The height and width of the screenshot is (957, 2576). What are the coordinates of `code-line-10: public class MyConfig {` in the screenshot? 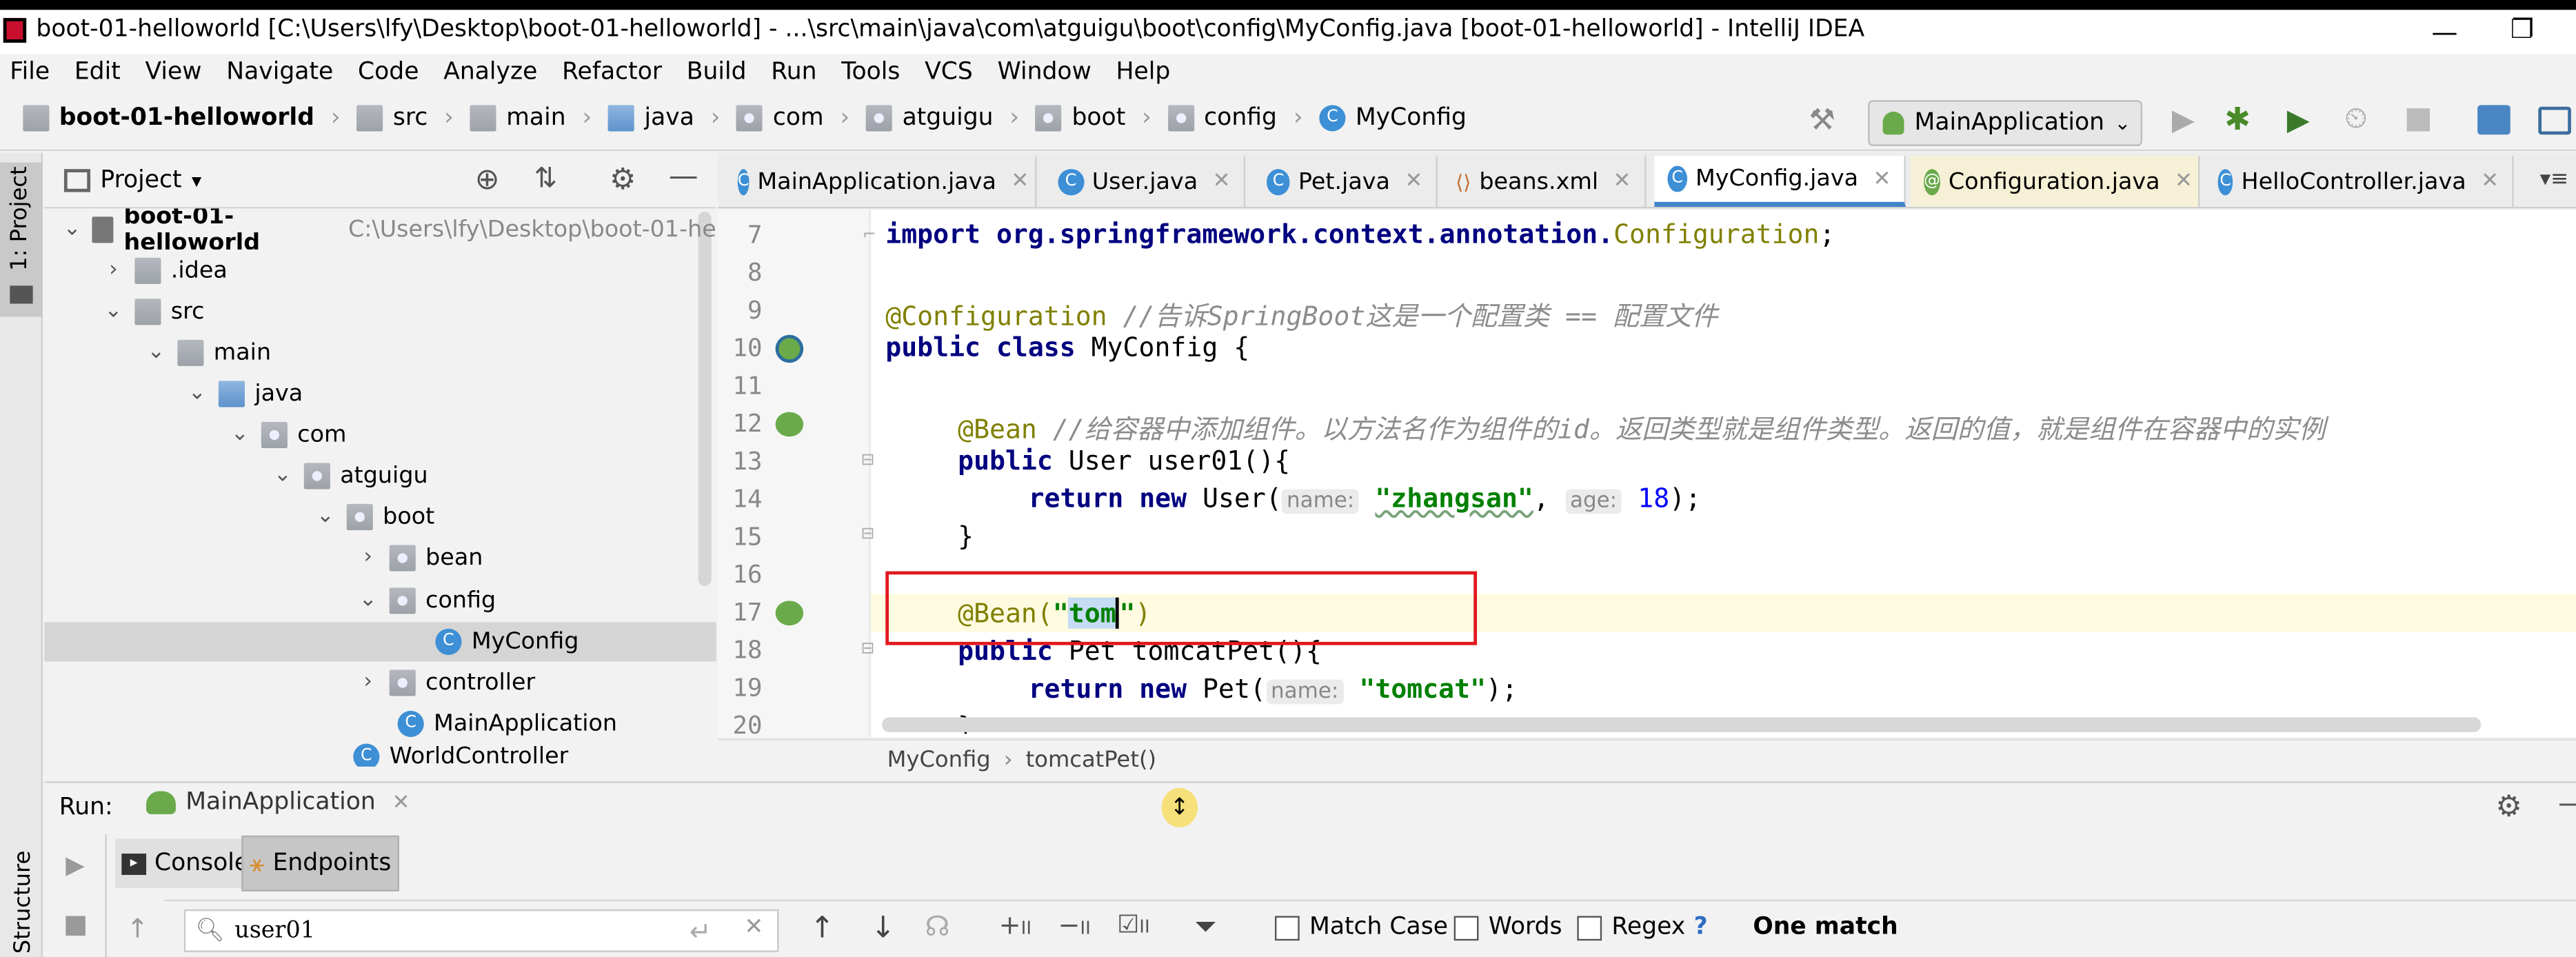 It's located at (1067, 347).